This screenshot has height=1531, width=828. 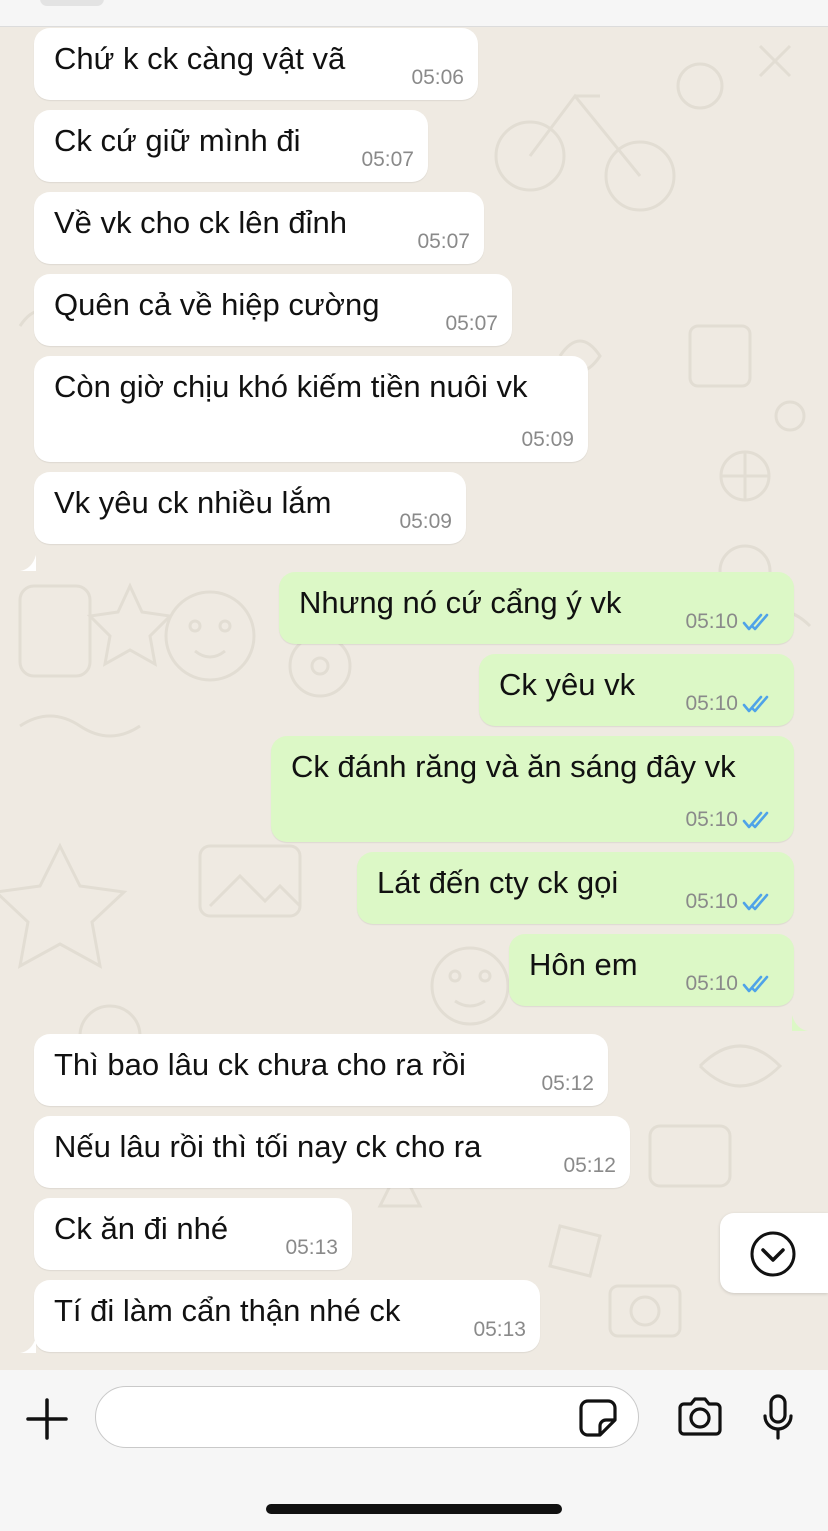 What do you see at coordinates (193, 1234) in the screenshot?
I see `incoming-message: Ck ăn đi nhé 05:13` at bounding box center [193, 1234].